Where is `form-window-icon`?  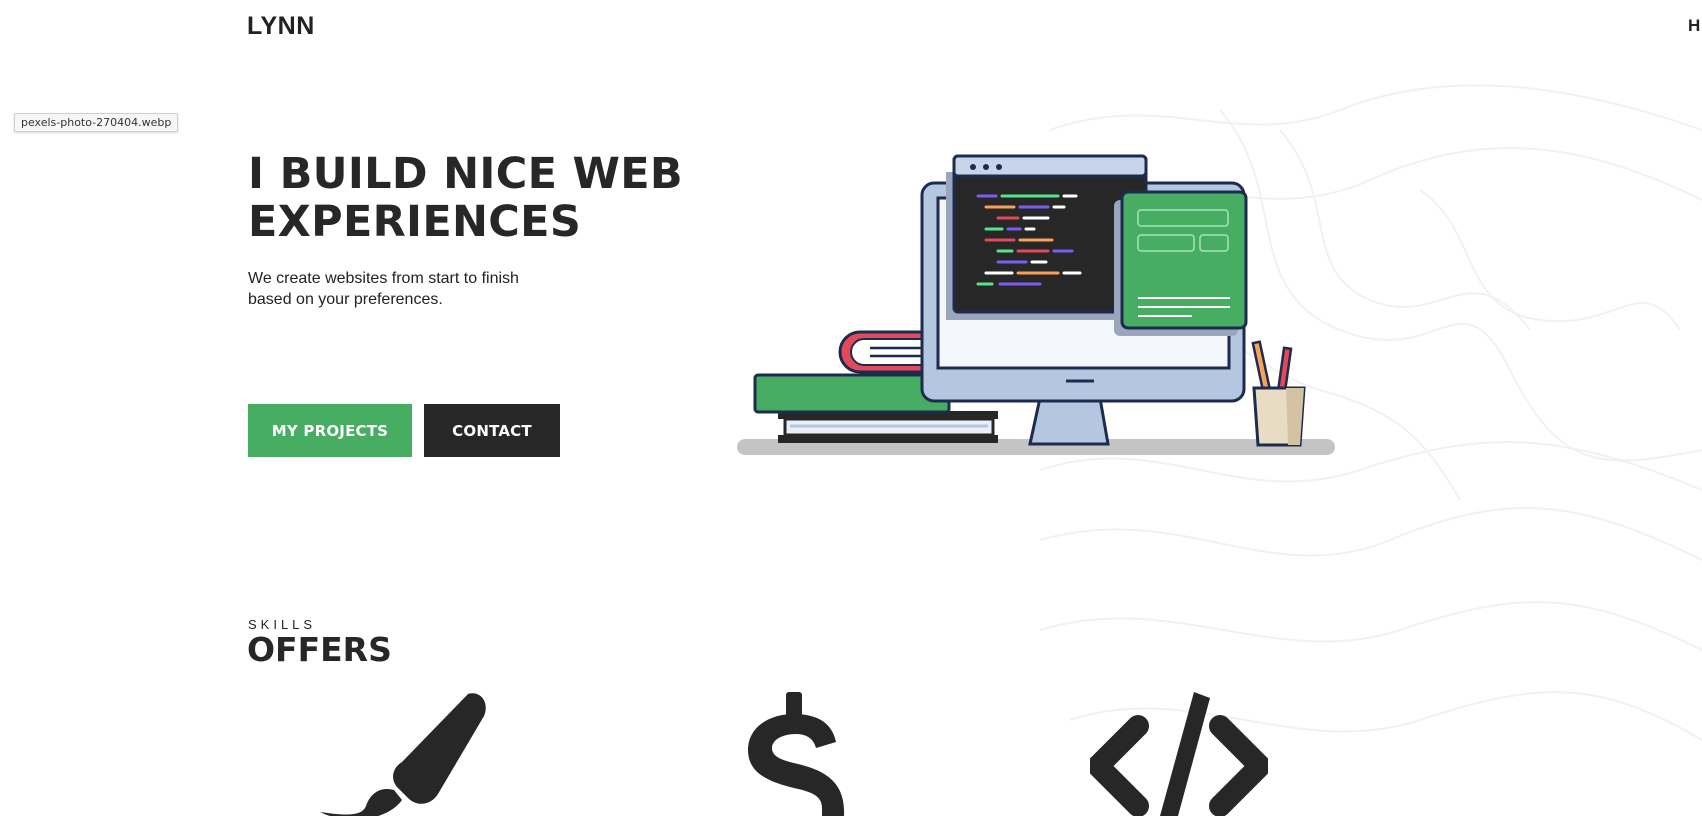 form-window-icon is located at coordinates (1181, 263).